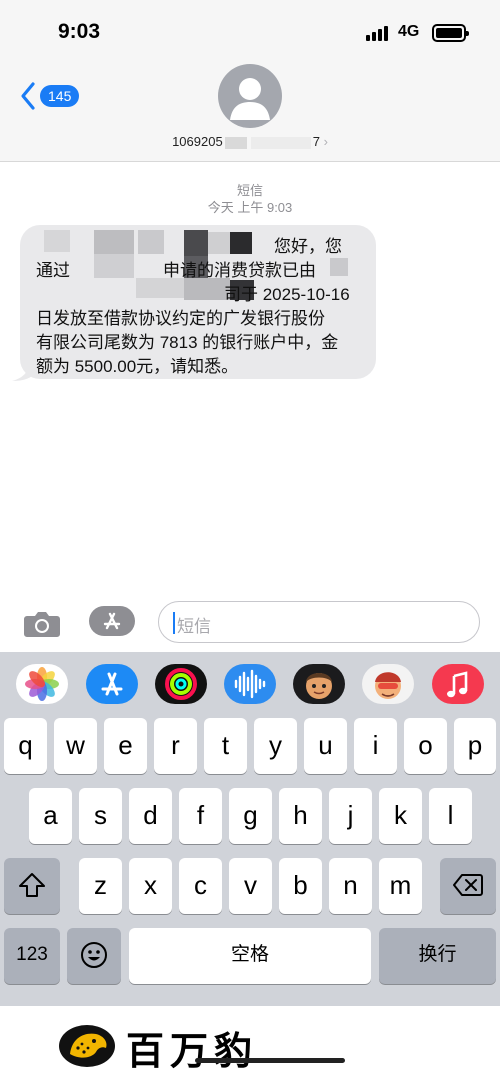 The height and width of the screenshot is (1081, 500). Describe the element at coordinates (200, 886) in the screenshot. I see `key-c: c` at that location.